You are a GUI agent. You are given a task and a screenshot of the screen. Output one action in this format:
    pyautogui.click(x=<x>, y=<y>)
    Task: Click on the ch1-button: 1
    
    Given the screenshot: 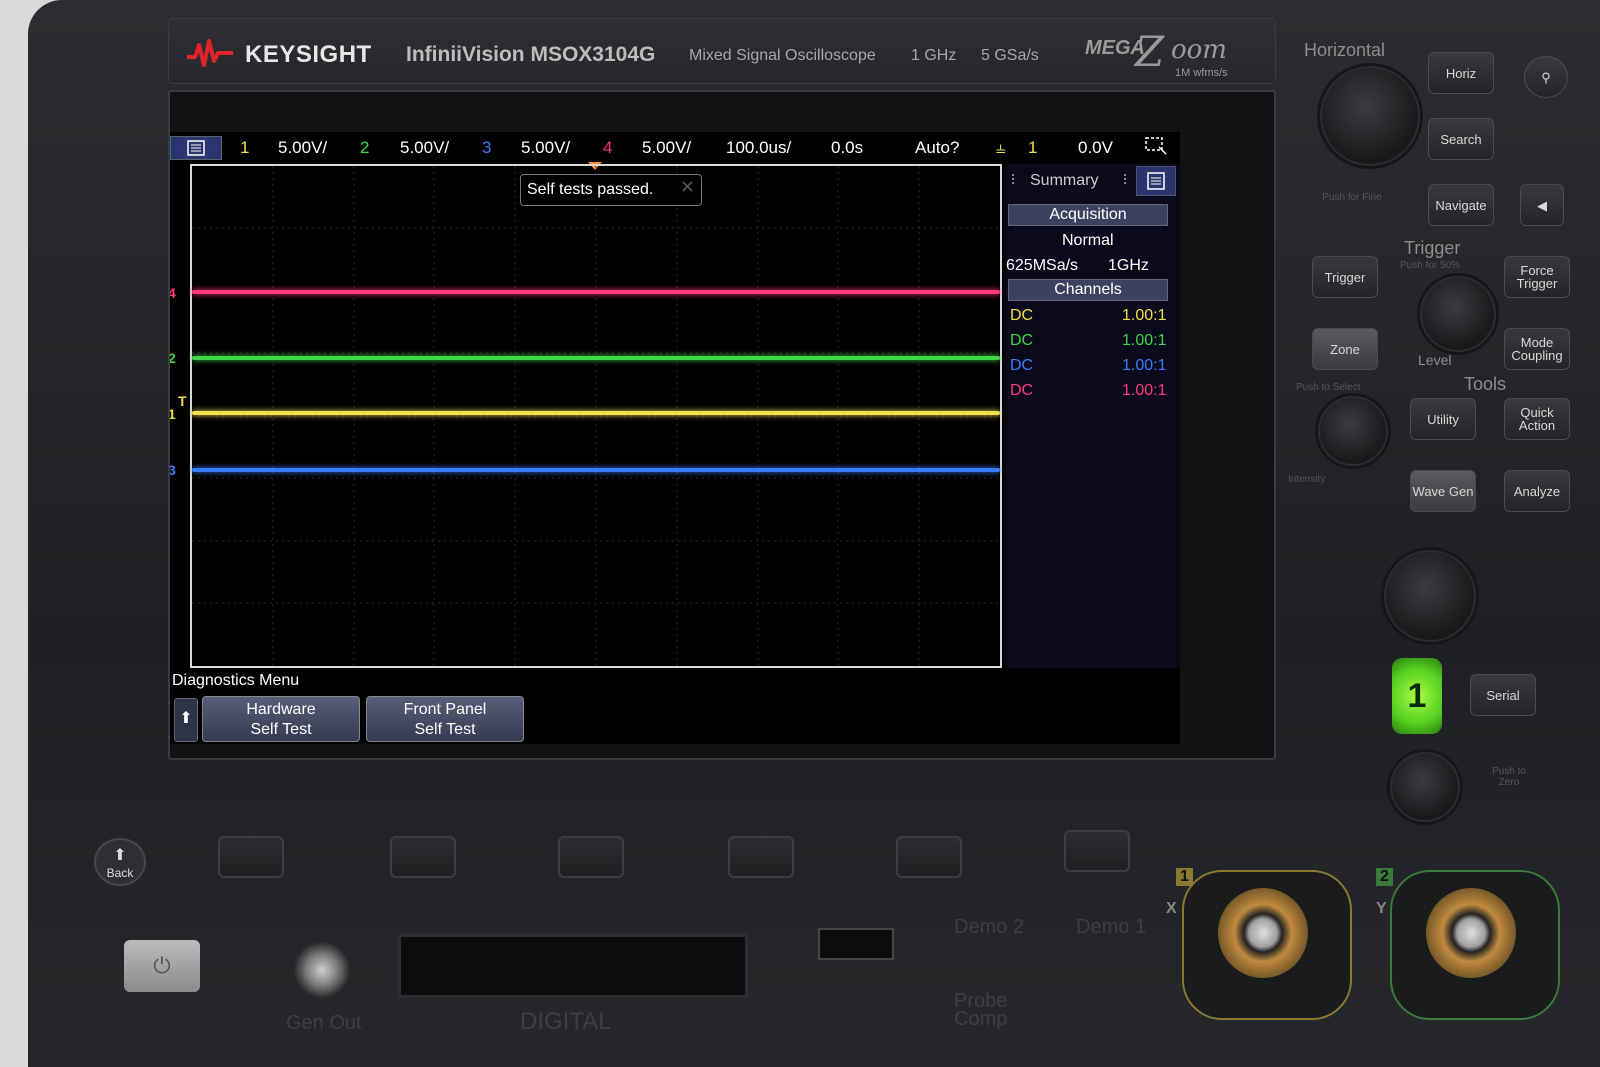 What is the action you would take?
    pyautogui.click(x=1417, y=696)
    